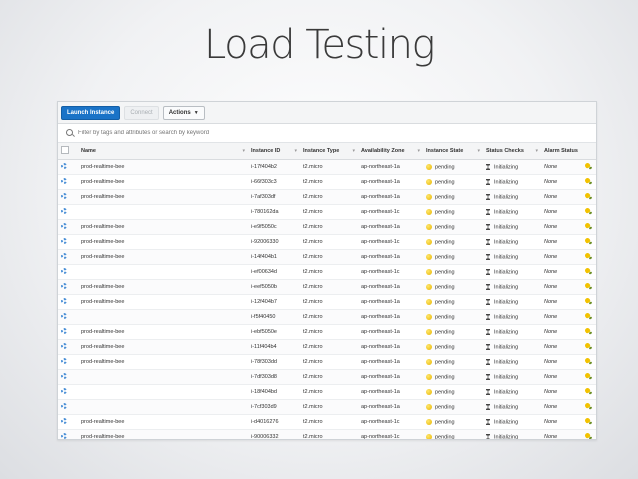 The height and width of the screenshot is (479, 638). What do you see at coordinates (274, 272) in the screenshot?
I see `cell-instance-id: i-ef00634d` at bounding box center [274, 272].